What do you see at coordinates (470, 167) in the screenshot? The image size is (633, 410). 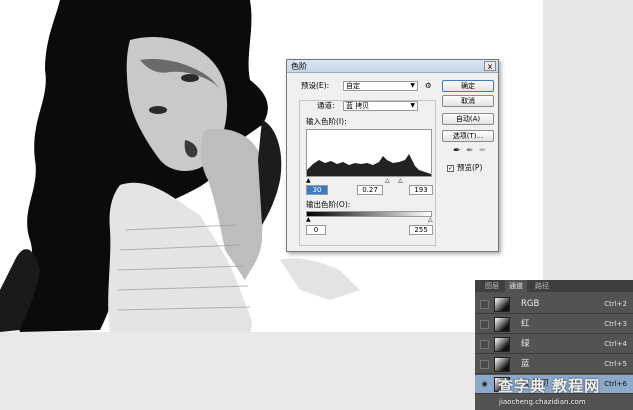 I see `preview-label: 预览(P)` at bounding box center [470, 167].